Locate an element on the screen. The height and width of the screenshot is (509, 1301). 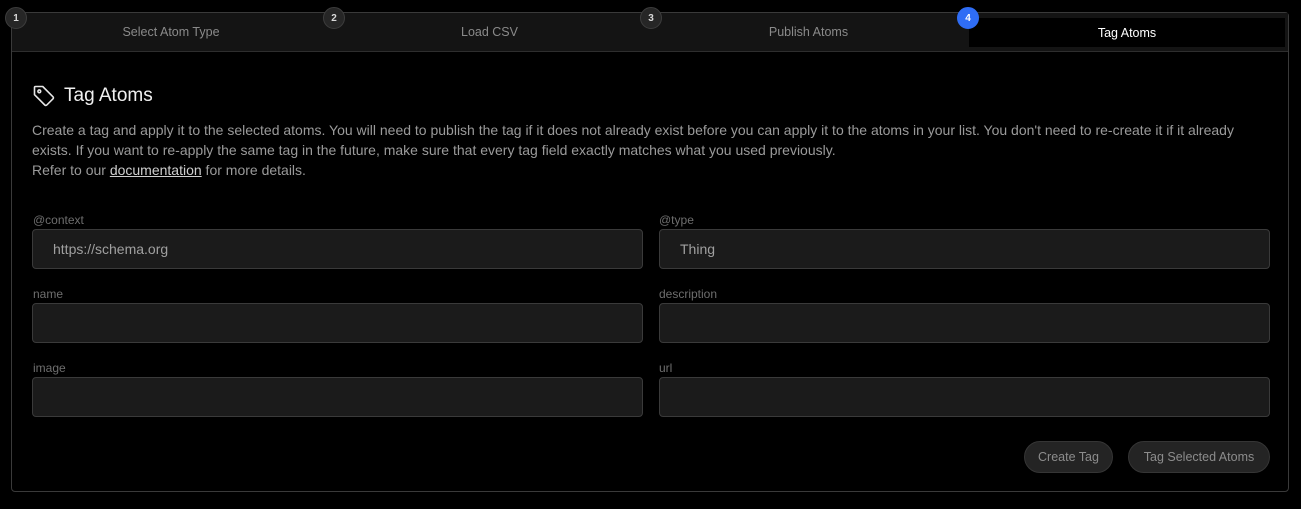
step-tag-atoms: Tag Atoms is located at coordinates (1127, 32).